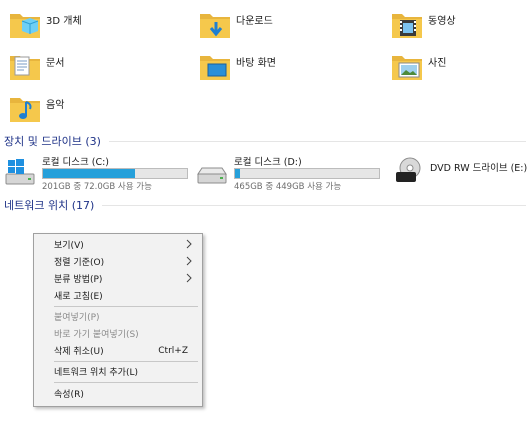 Image resolution: width=531 pixels, height=423 pixels. Describe the element at coordinates (118, 393) in the screenshot. I see `menu-item-properties: 속성(R)` at that location.